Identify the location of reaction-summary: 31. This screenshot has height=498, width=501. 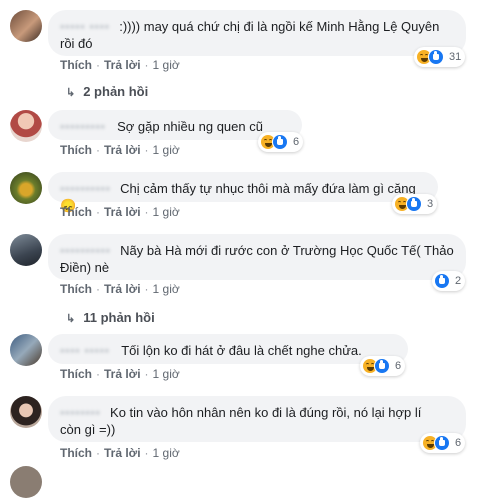
(440, 57).